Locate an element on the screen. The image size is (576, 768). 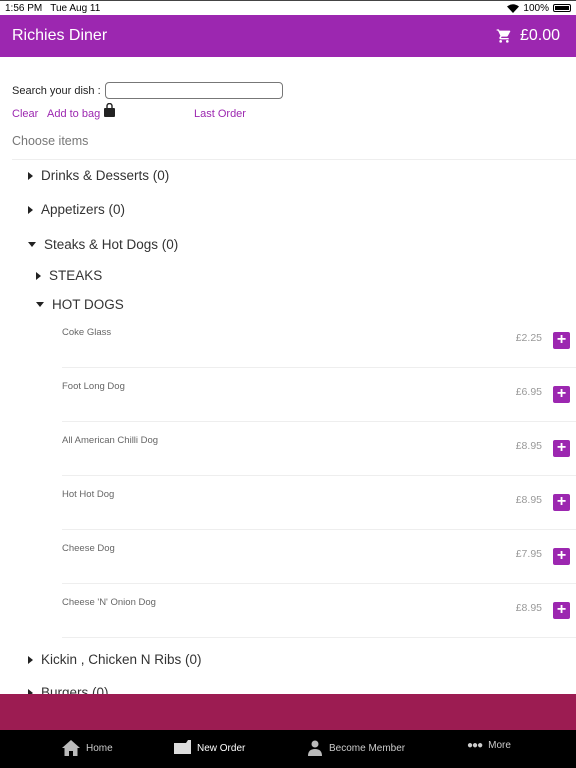
tab-home: Home is located at coordinates (87, 748).